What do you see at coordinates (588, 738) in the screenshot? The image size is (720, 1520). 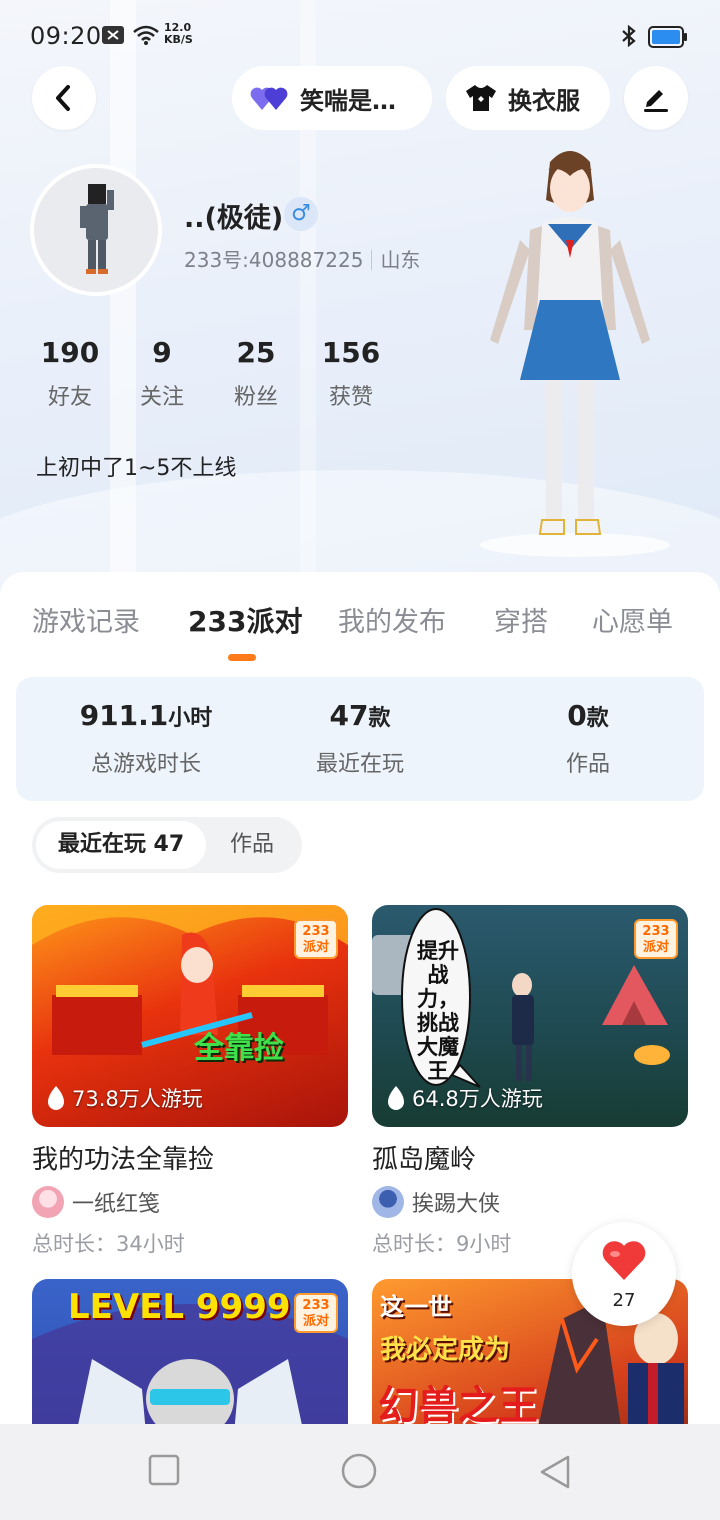 I see `summary-works: 0款 作品` at bounding box center [588, 738].